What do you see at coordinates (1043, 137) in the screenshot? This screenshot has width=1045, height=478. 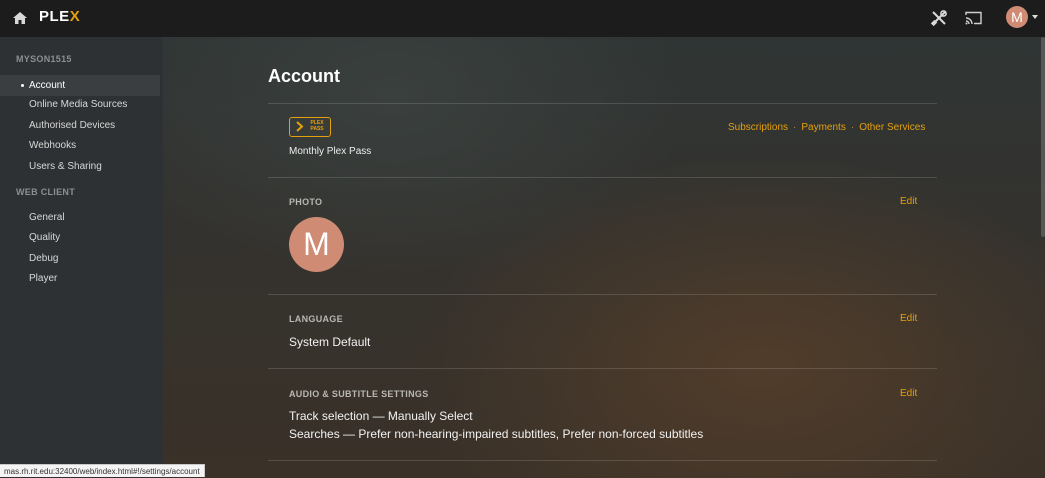 I see `scrollbar` at bounding box center [1043, 137].